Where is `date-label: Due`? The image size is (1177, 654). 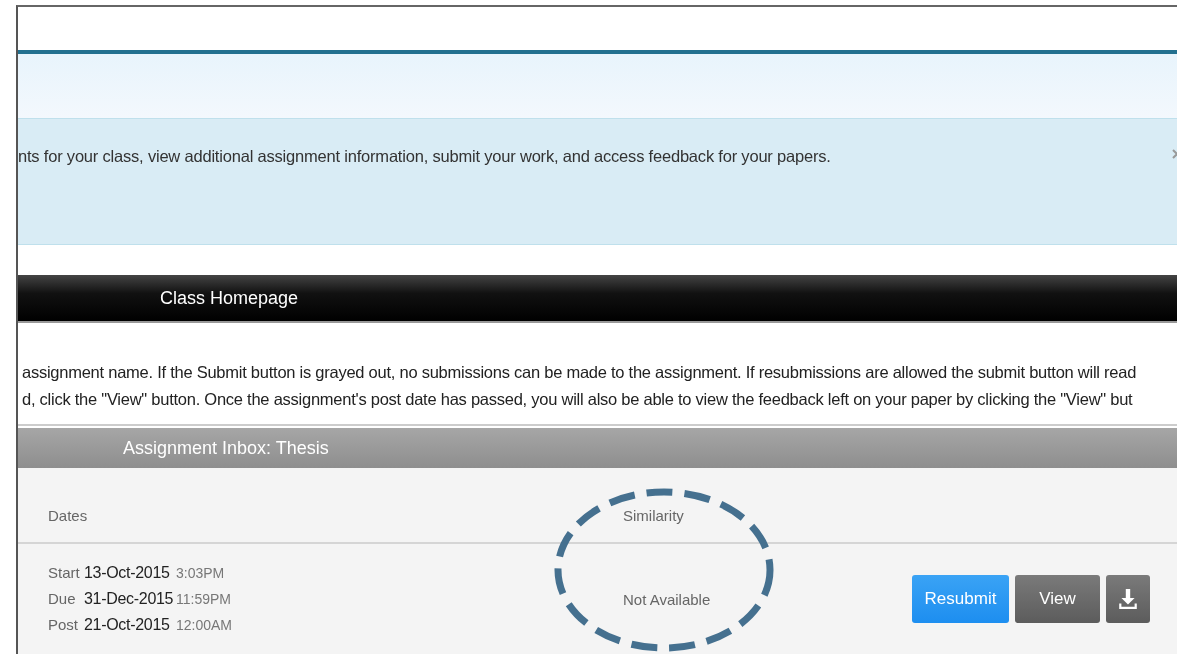
date-label: Due is located at coordinates (62, 599).